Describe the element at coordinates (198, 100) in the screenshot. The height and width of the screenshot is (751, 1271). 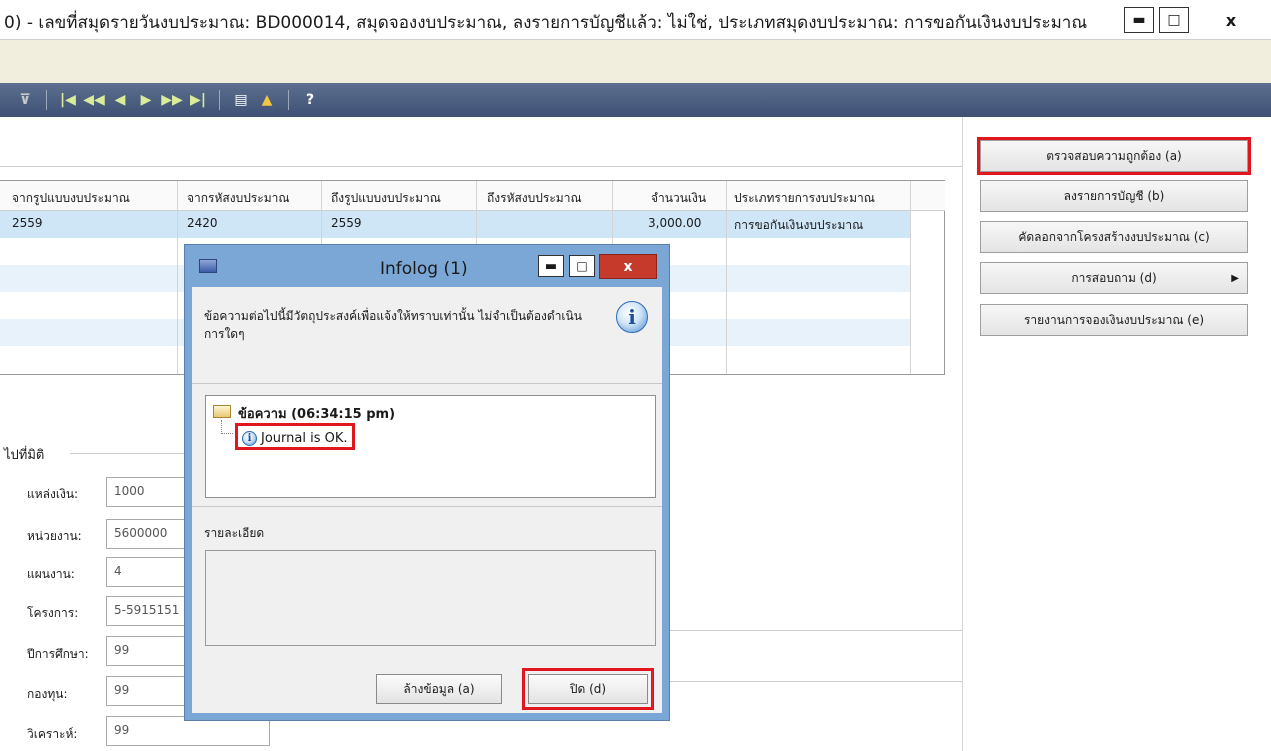
I see `last-record-icon: ▶|` at that location.